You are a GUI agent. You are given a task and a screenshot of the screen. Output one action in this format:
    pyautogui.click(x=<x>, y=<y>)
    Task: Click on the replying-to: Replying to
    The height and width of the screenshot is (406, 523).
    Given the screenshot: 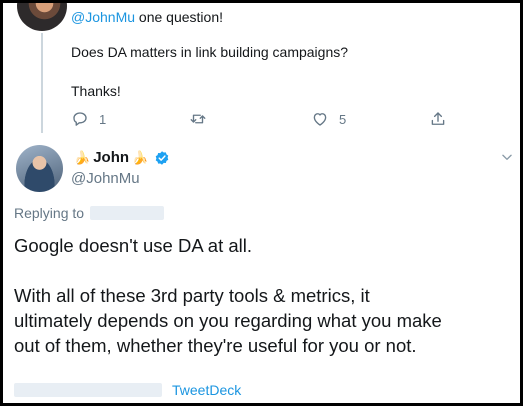 What is the action you would take?
    pyautogui.click(x=89, y=213)
    